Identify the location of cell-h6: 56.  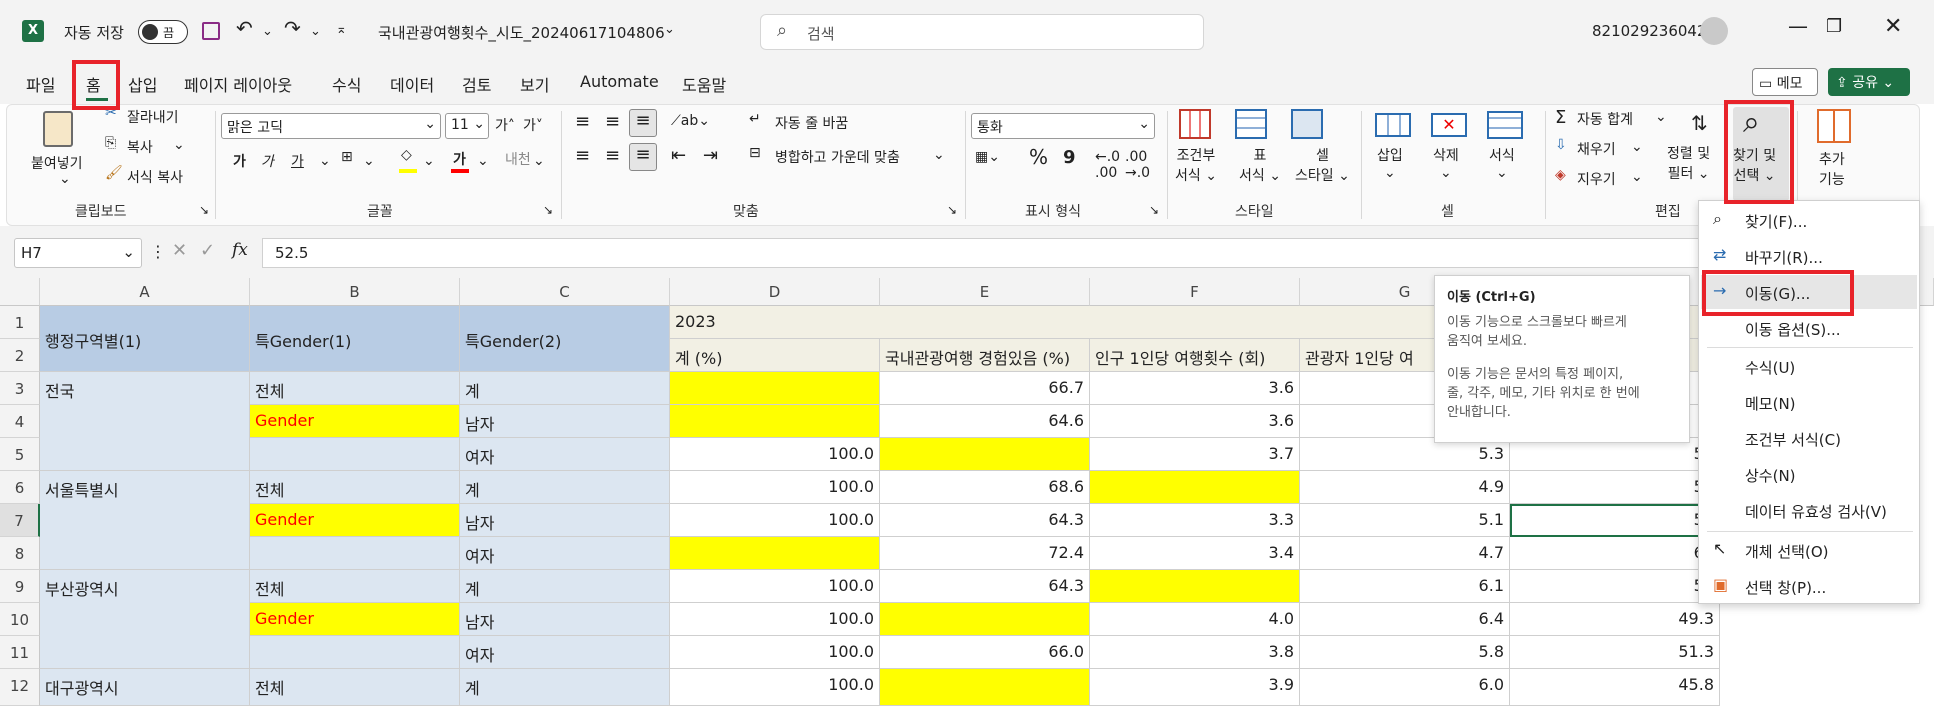
(1615, 487).